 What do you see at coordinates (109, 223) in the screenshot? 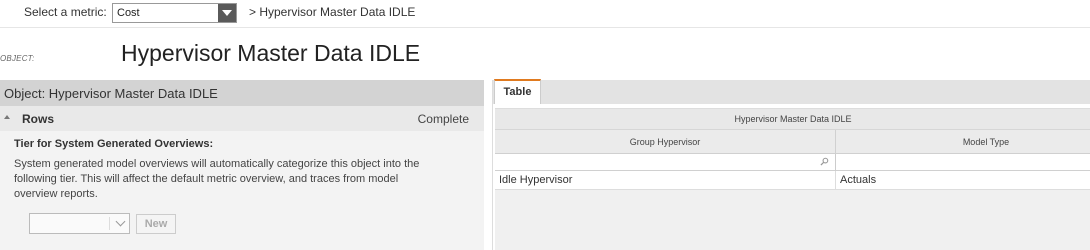
I see `divider` at bounding box center [109, 223].